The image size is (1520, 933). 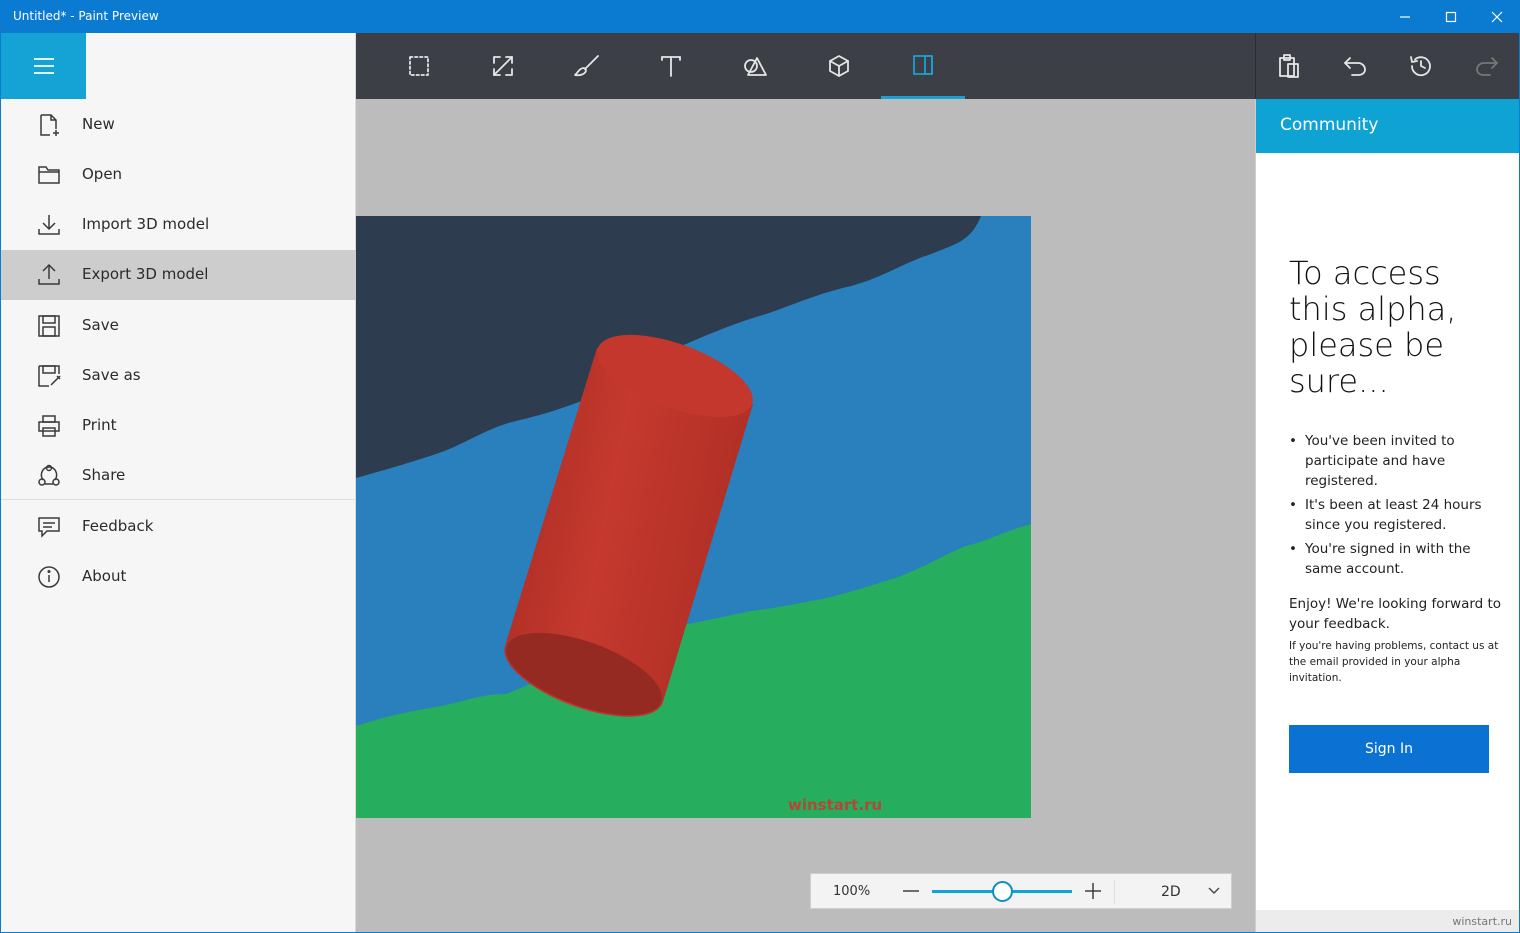 I want to click on crop-resize-icon, so click(x=503, y=66).